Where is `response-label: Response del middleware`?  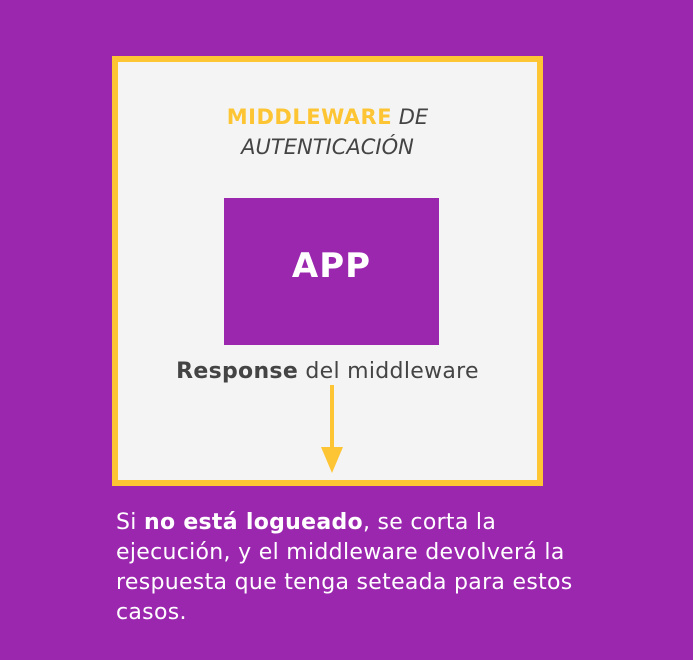
response-label: Response del middleware is located at coordinates (327, 371).